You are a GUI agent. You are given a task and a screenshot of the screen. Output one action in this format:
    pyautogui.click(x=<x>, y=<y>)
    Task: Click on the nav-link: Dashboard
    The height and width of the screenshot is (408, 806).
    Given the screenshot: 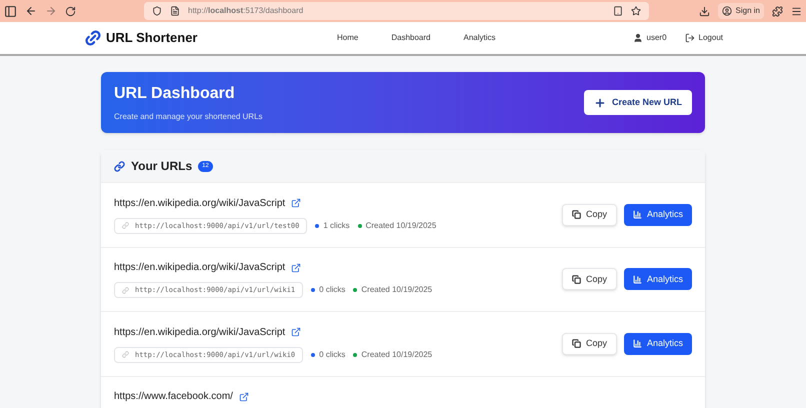 What is the action you would take?
    pyautogui.click(x=410, y=38)
    